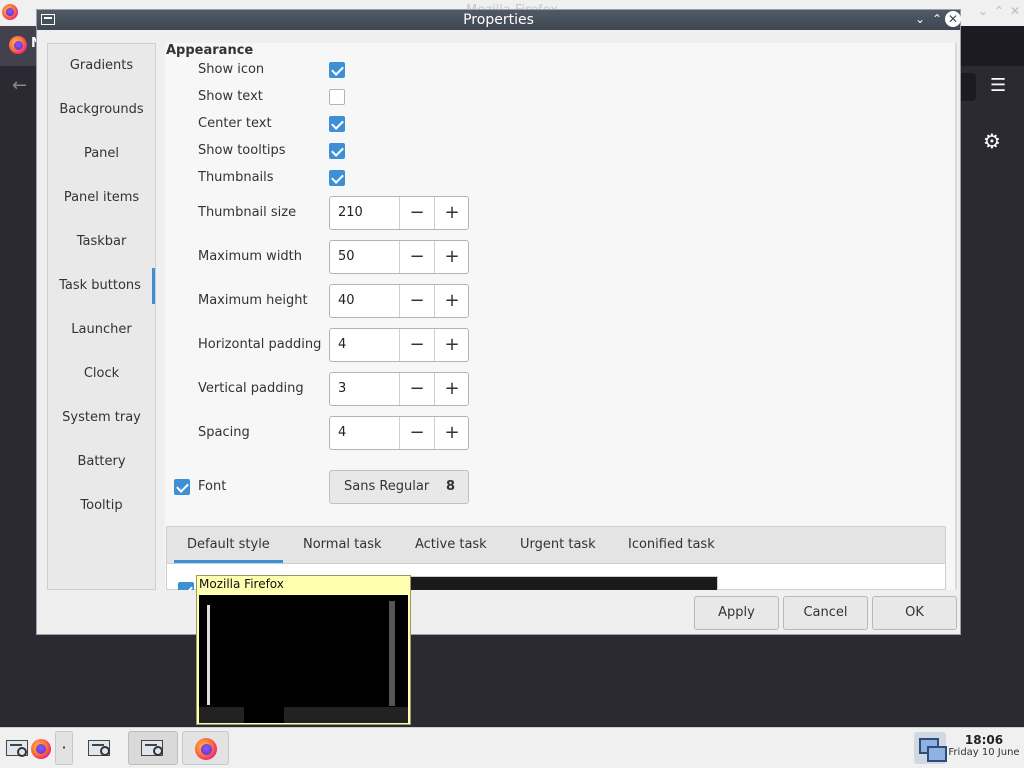  What do you see at coordinates (736, 613) in the screenshot?
I see `apply-button: Apply` at bounding box center [736, 613].